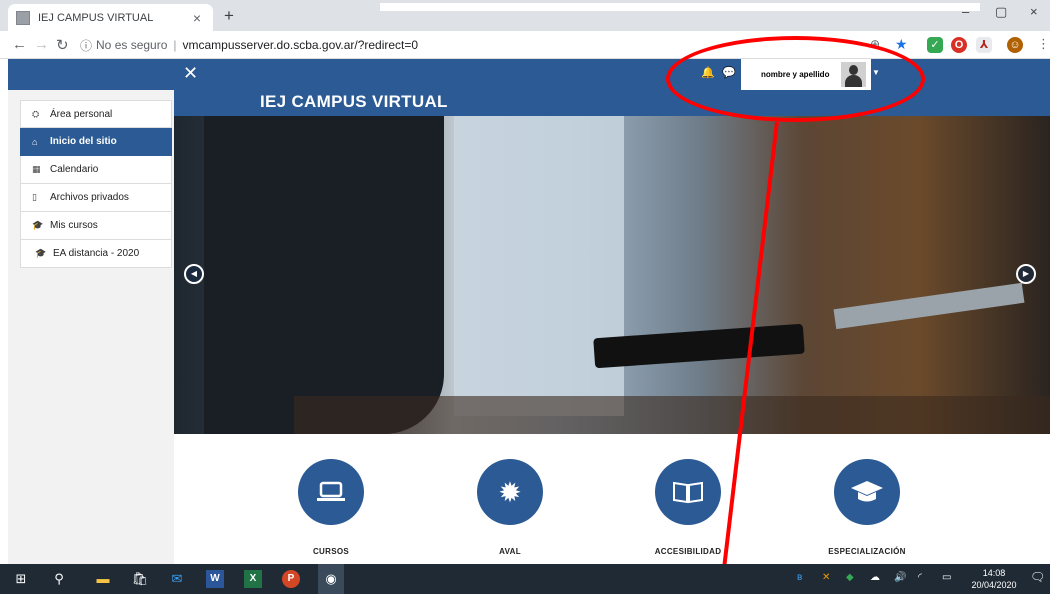 Image resolution: width=1050 pixels, height=594 pixels. Describe the element at coordinates (688, 492) in the screenshot. I see `book-icon` at that location.